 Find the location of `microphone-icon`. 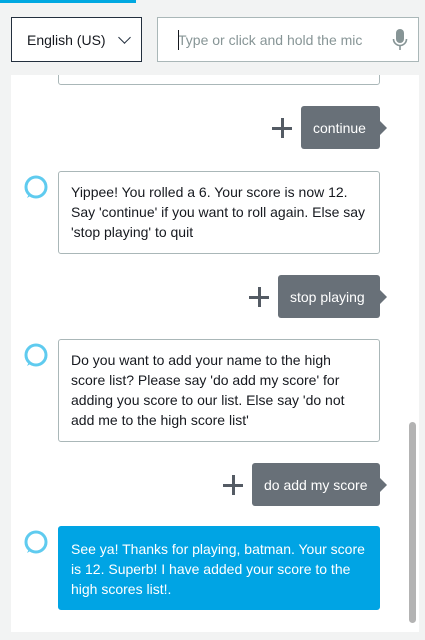

microphone-icon is located at coordinates (400, 40).